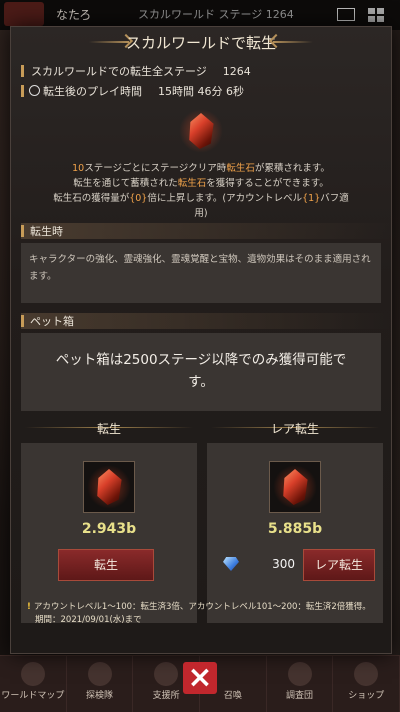 The height and width of the screenshot is (712, 400). What do you see at coordinates (376, 15) in the screenshot?
I see `menu-grid-icon` at bounding box center [376, 15].